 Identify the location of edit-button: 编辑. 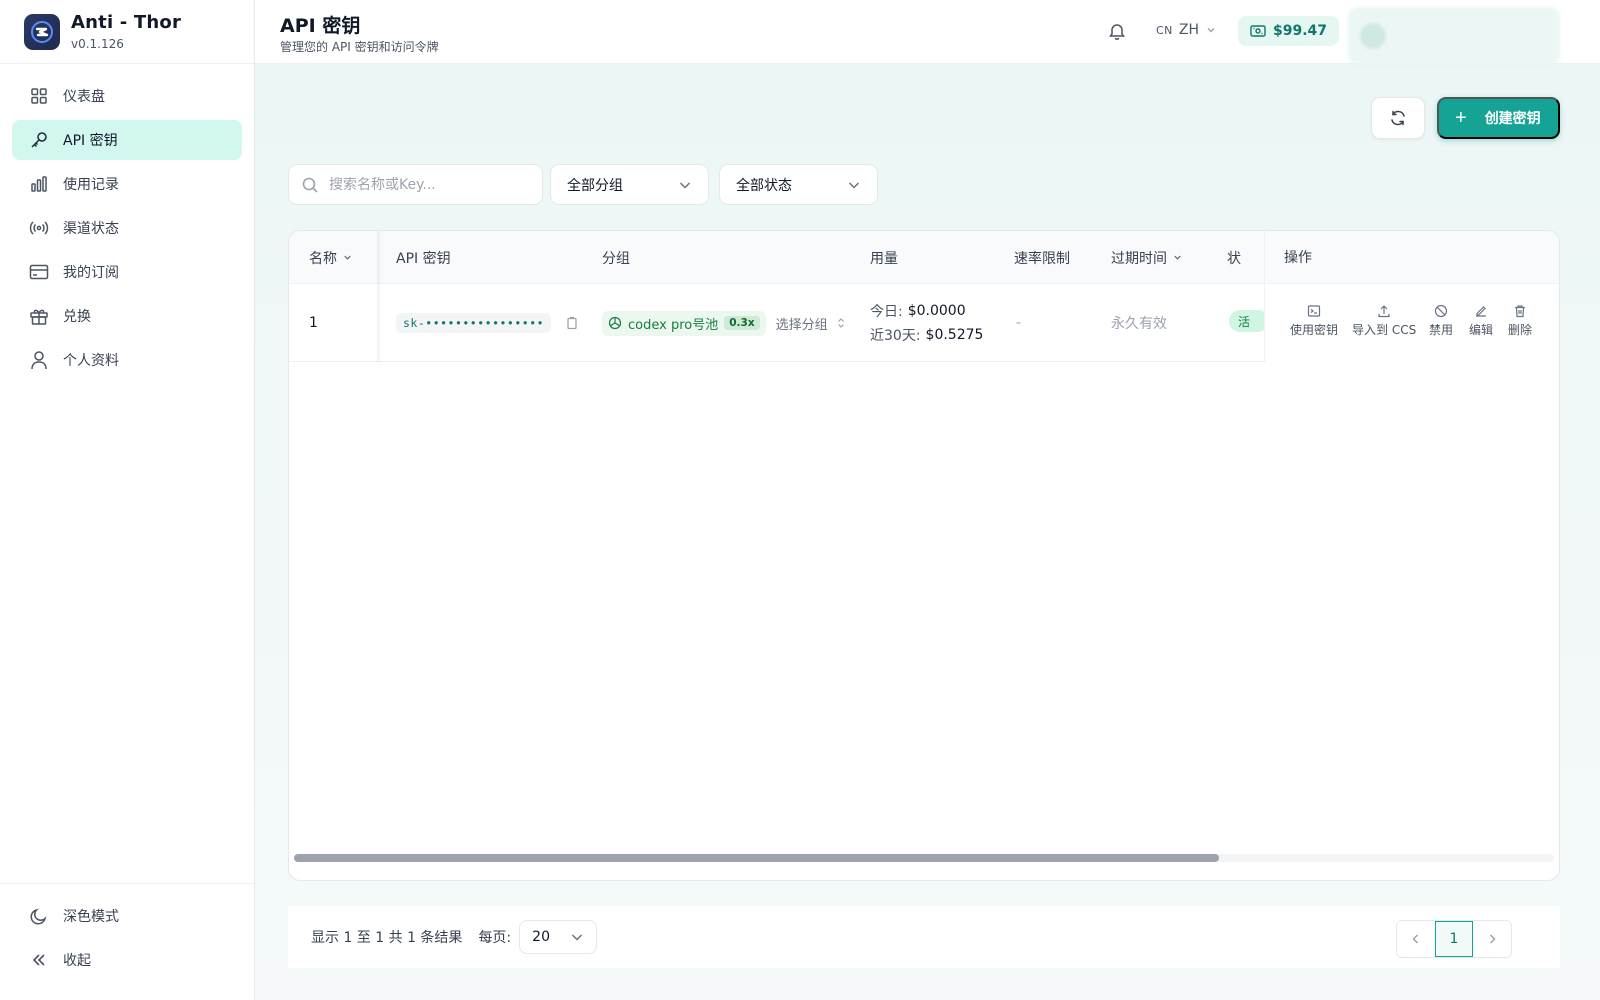
(1481, 321).